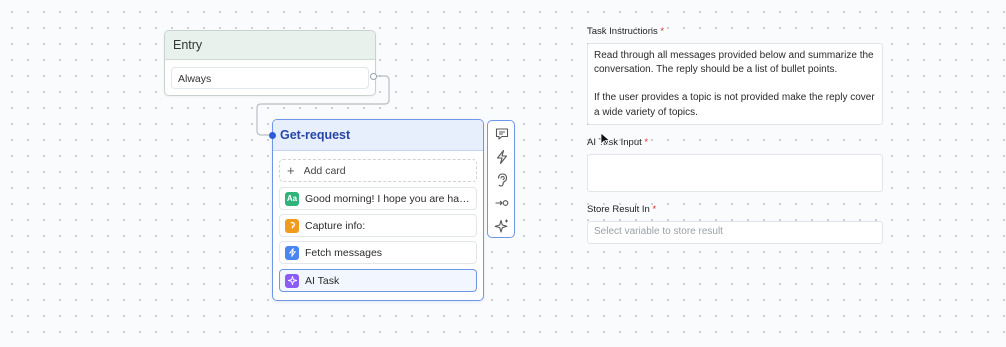 Image resolution: width=1006 pixels, height=347 pixels. Describe the element at coordinates (735, 232) in the screenshot. I see `store-result-select: Select variable to store result` at that location.